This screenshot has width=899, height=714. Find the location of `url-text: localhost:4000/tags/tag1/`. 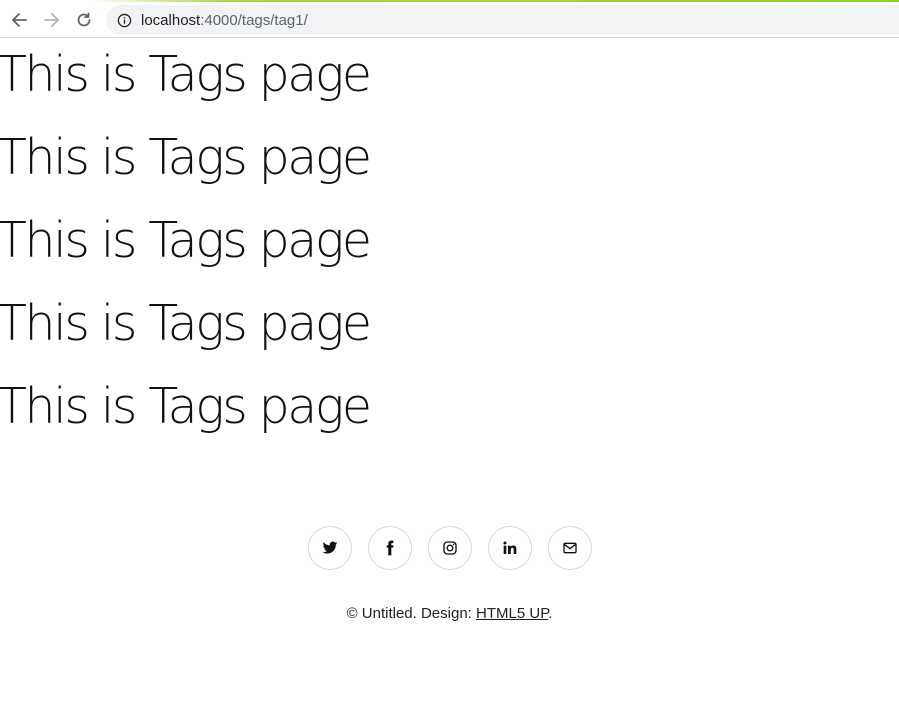

url-text: localhost:4000/tags/tag1/ is located at coordinates (224, 20).